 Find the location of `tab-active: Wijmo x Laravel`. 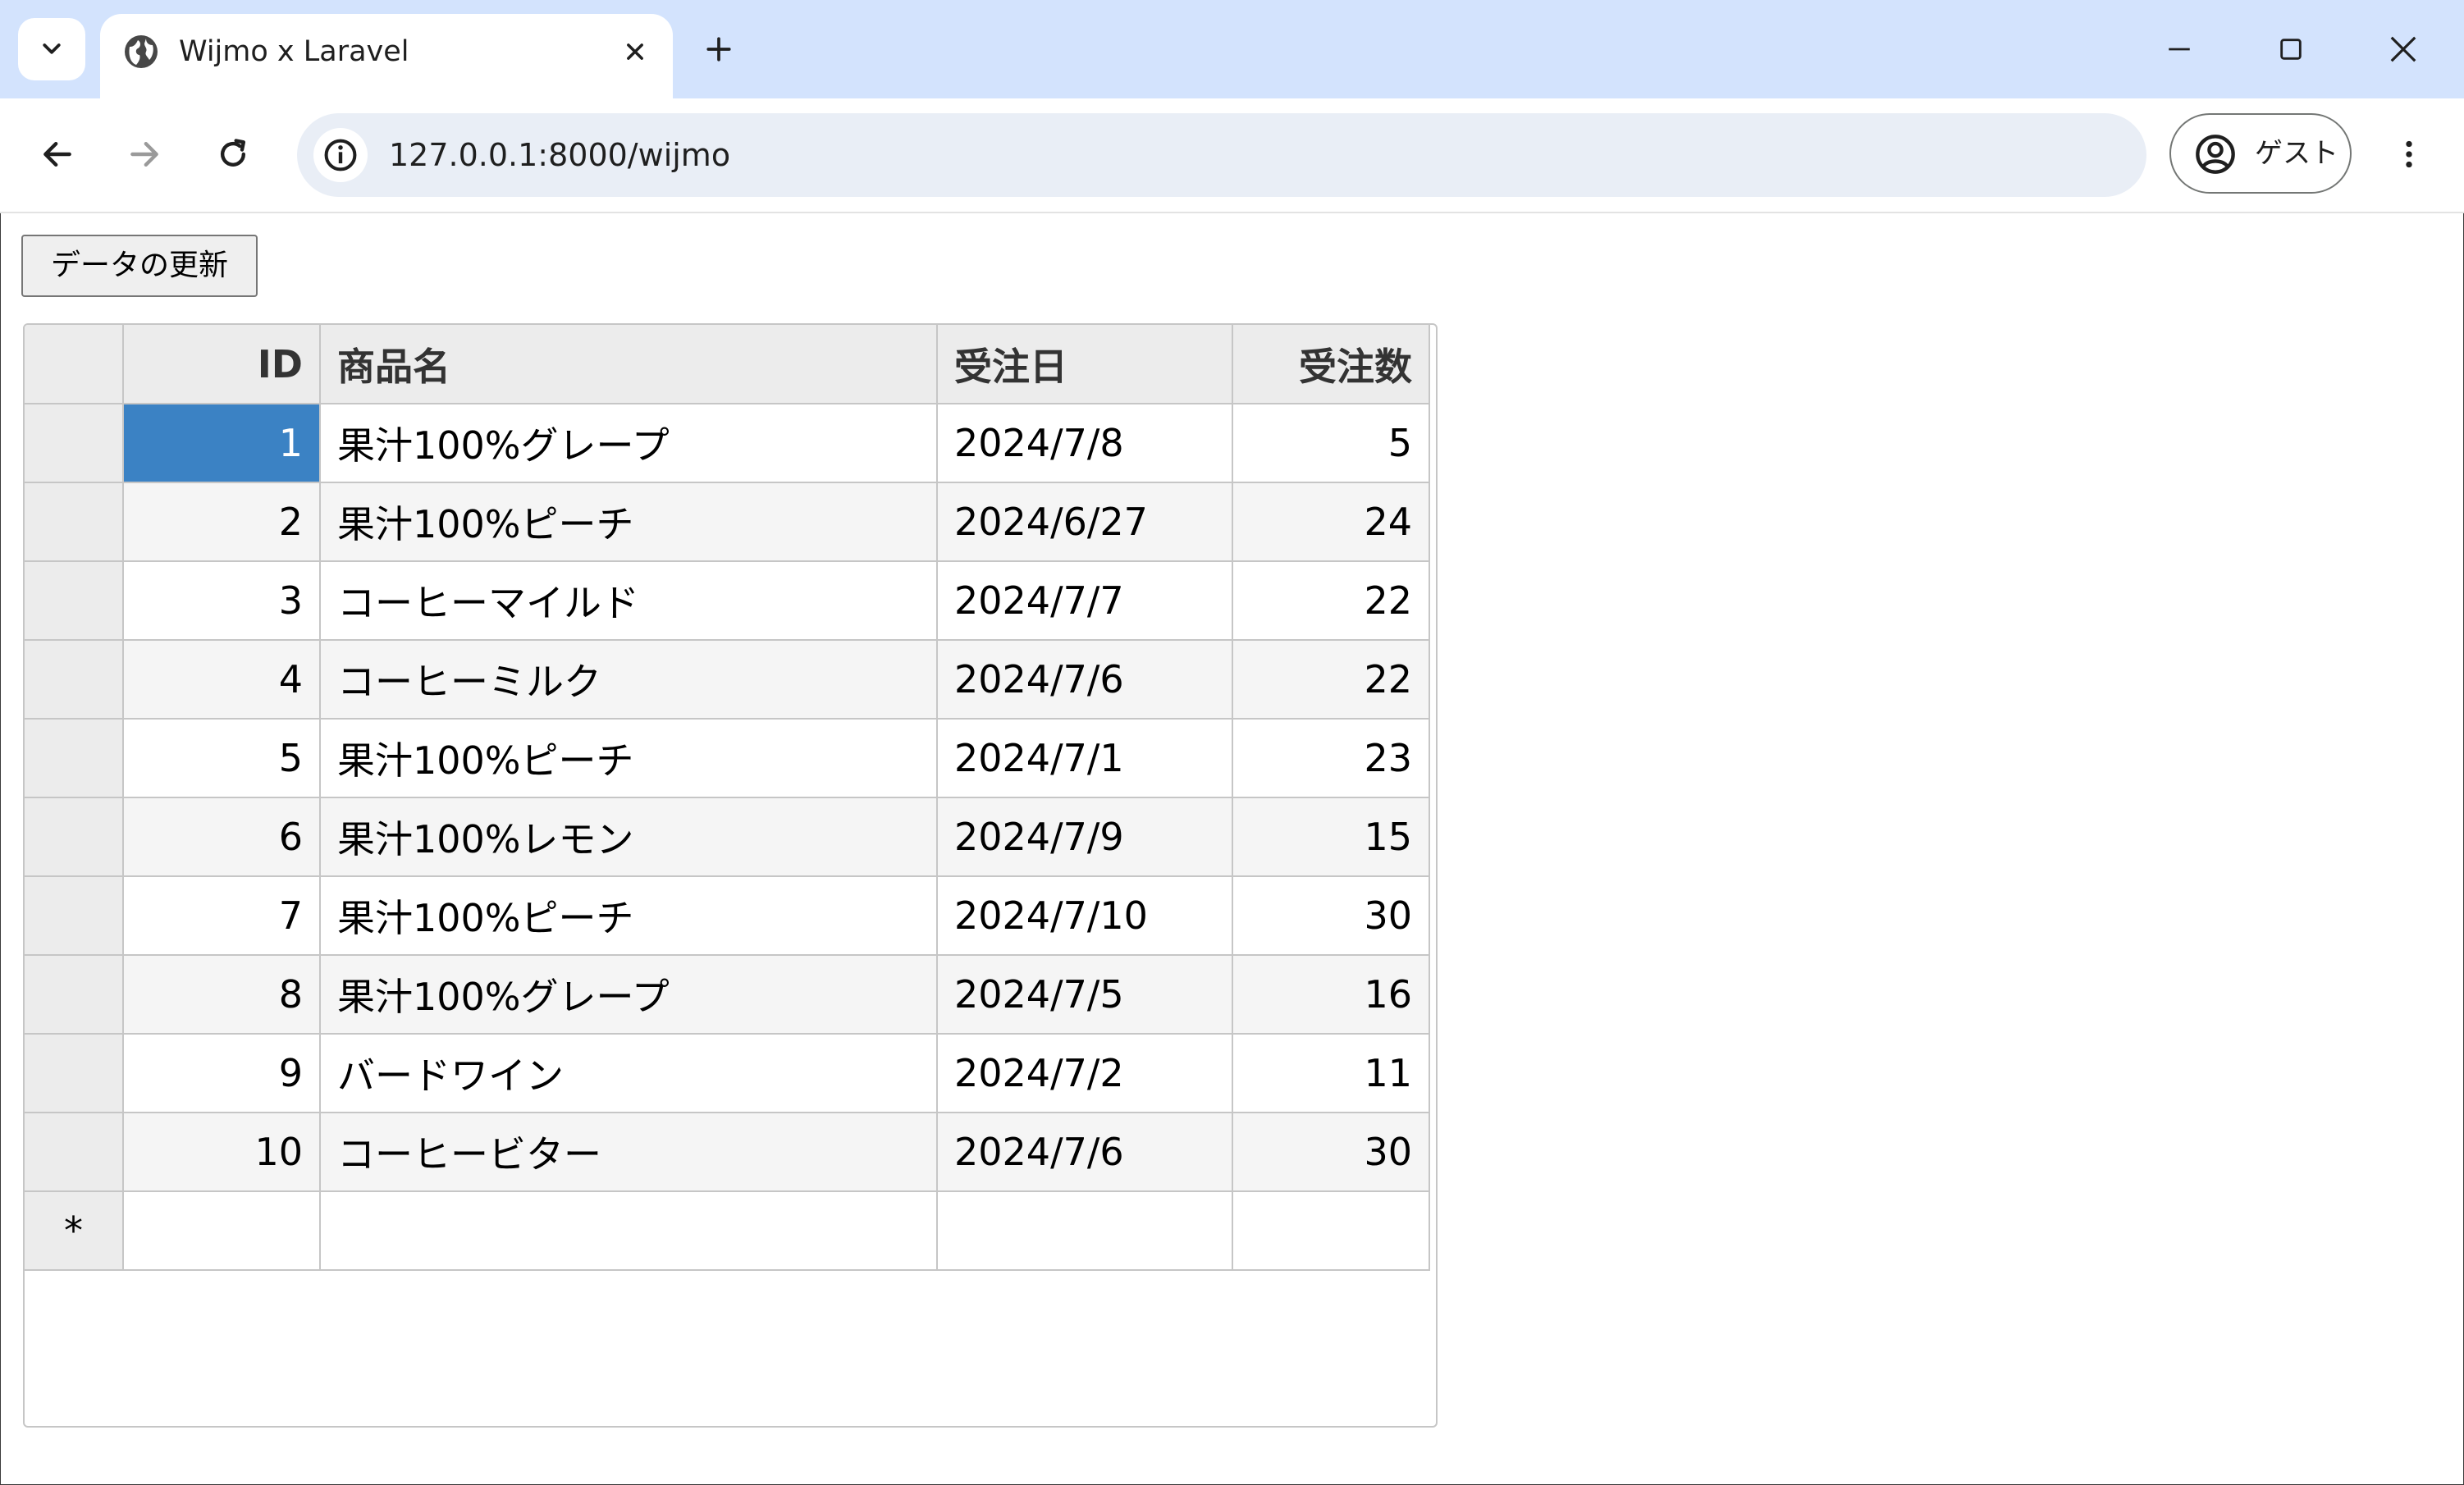

tab-active: Wijmo x Laravel is located at coordinates (386, 56).